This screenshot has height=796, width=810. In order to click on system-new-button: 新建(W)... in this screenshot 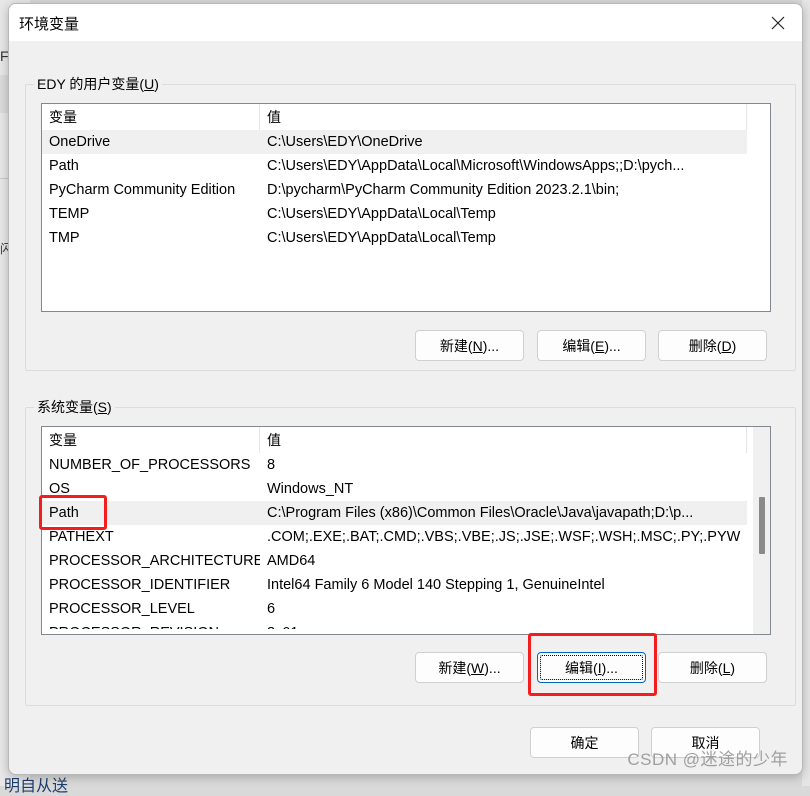, I will do `click(469, 667)`.